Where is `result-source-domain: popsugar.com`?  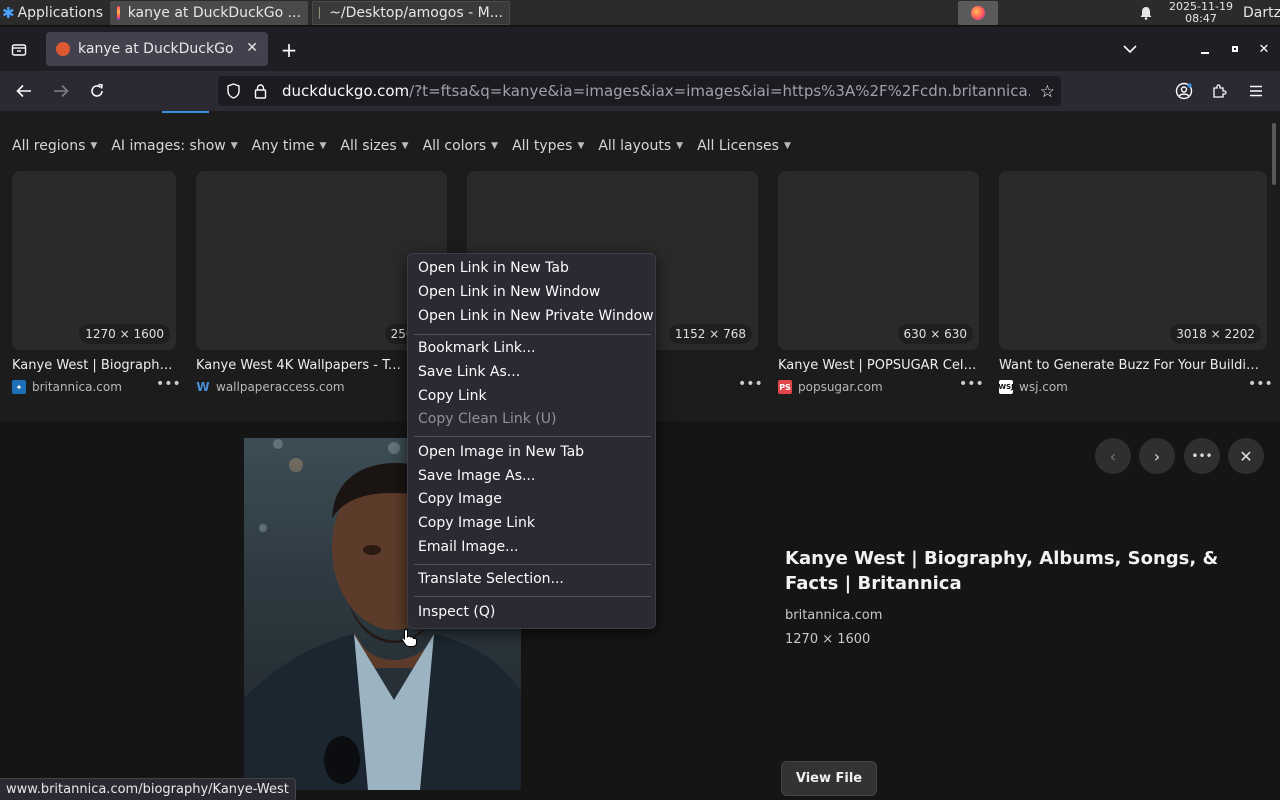 result-source-domain: popsugar.com is located at coordinates (840, 387).